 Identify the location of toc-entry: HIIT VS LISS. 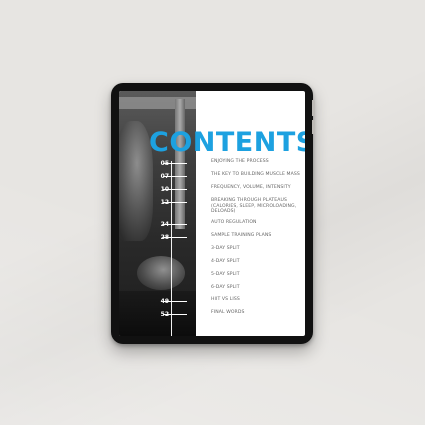
(225, 299).